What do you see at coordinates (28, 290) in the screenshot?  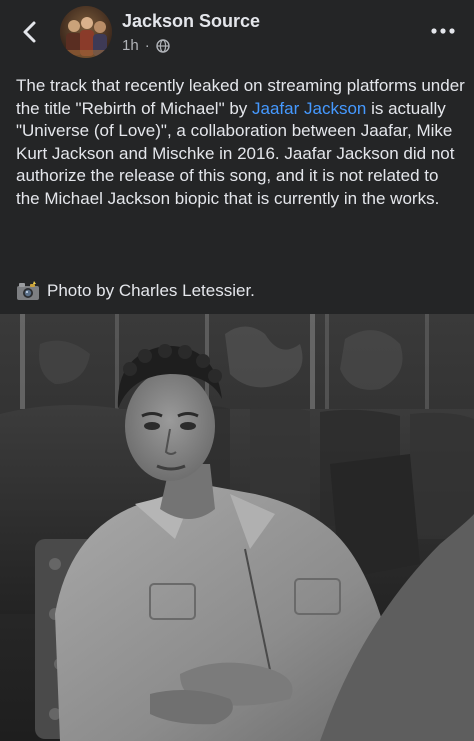 I see `camera-flash-icon` at bounding box center [28, 290].